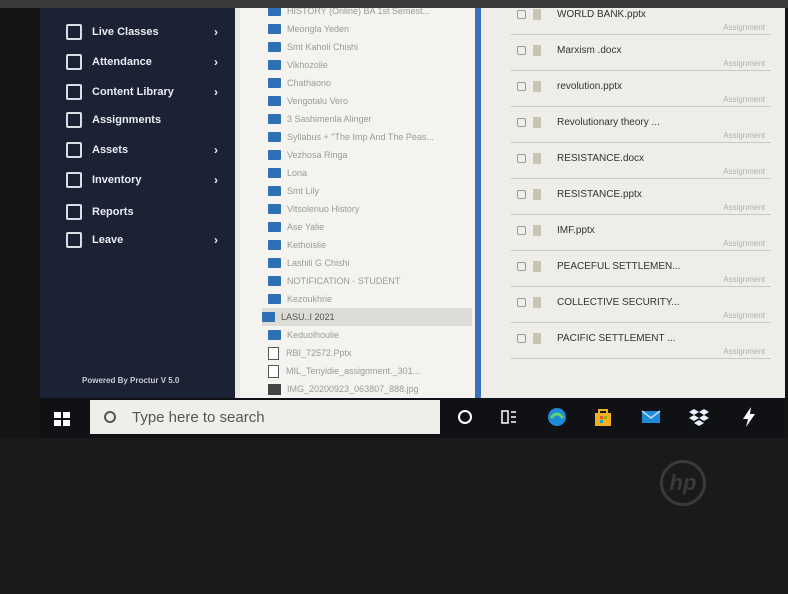 This screenshot has width=788, height=594. I want to click on store-icon, so click(603, 417).